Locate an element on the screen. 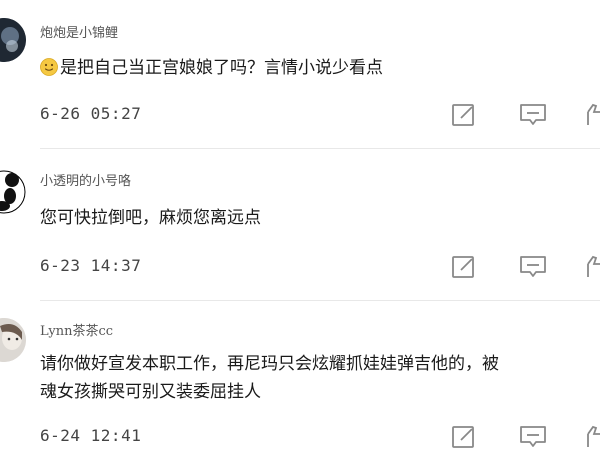 This screenshot has height=449, width=600. comment-time: 6-26 05:27 is located at coordinates (91, 113).